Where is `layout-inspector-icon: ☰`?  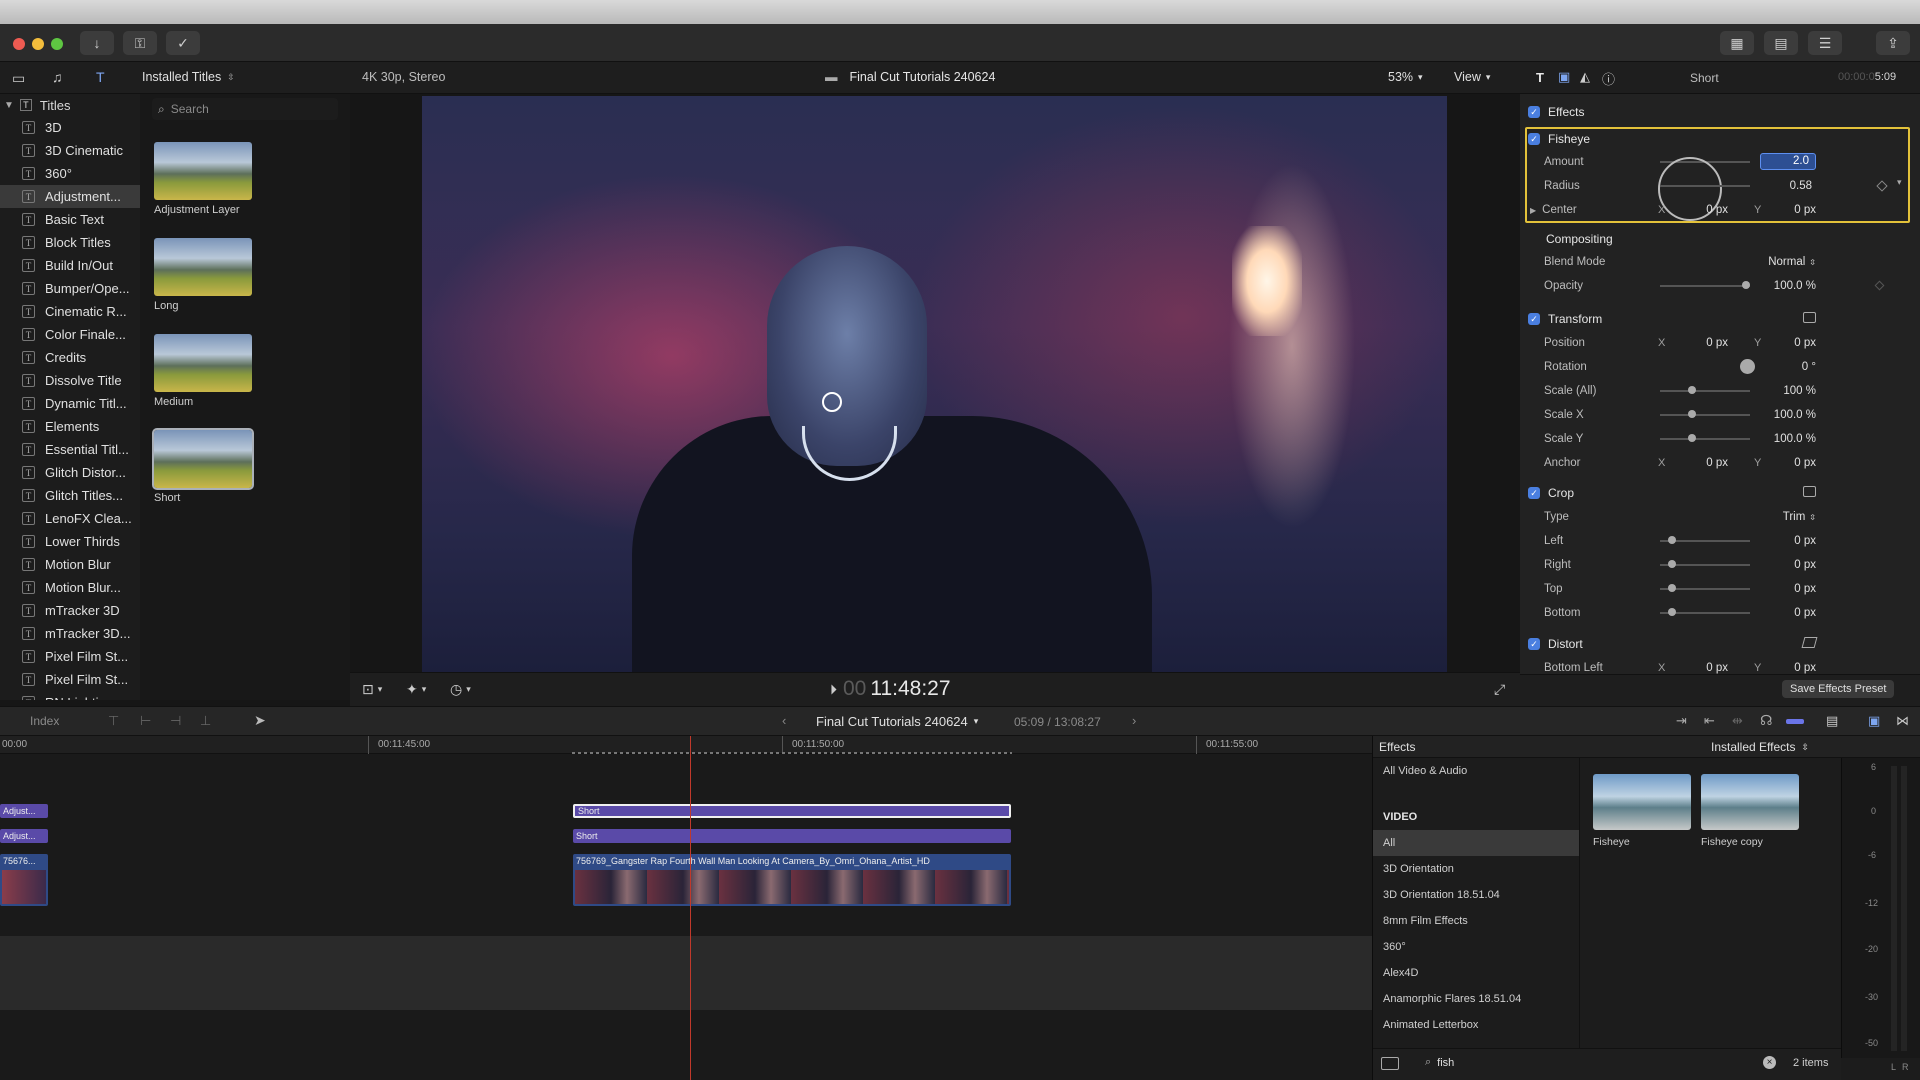 layout-inspector-icon: ☰ is located at coordinates (1825, 43).